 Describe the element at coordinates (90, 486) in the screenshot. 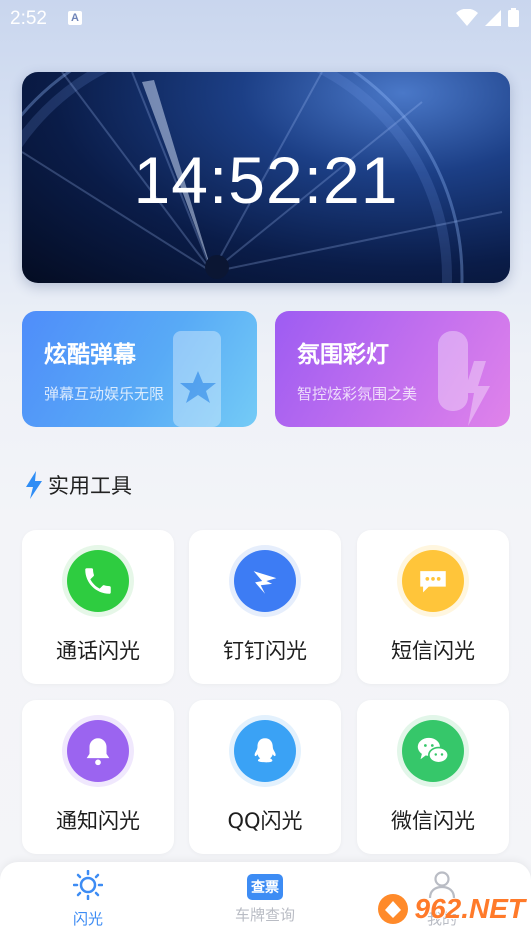

I see `section-title-text: 实用工具` at that location.